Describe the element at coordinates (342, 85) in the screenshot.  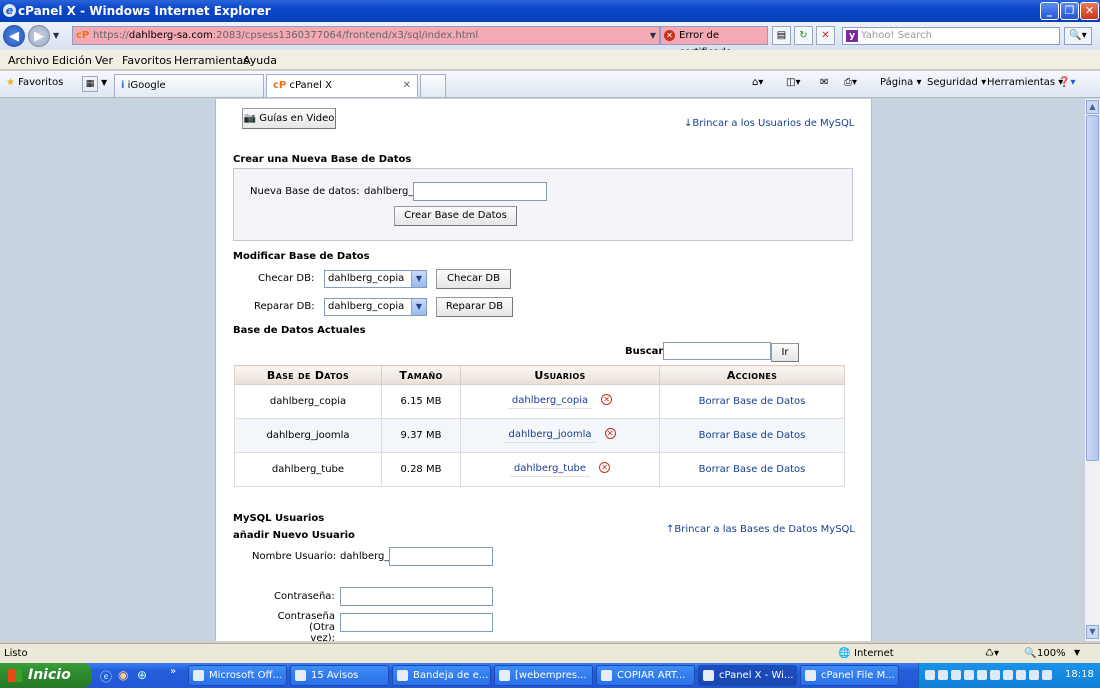
I see `tab-cpanel: cP cPanel X ✕` at that location.